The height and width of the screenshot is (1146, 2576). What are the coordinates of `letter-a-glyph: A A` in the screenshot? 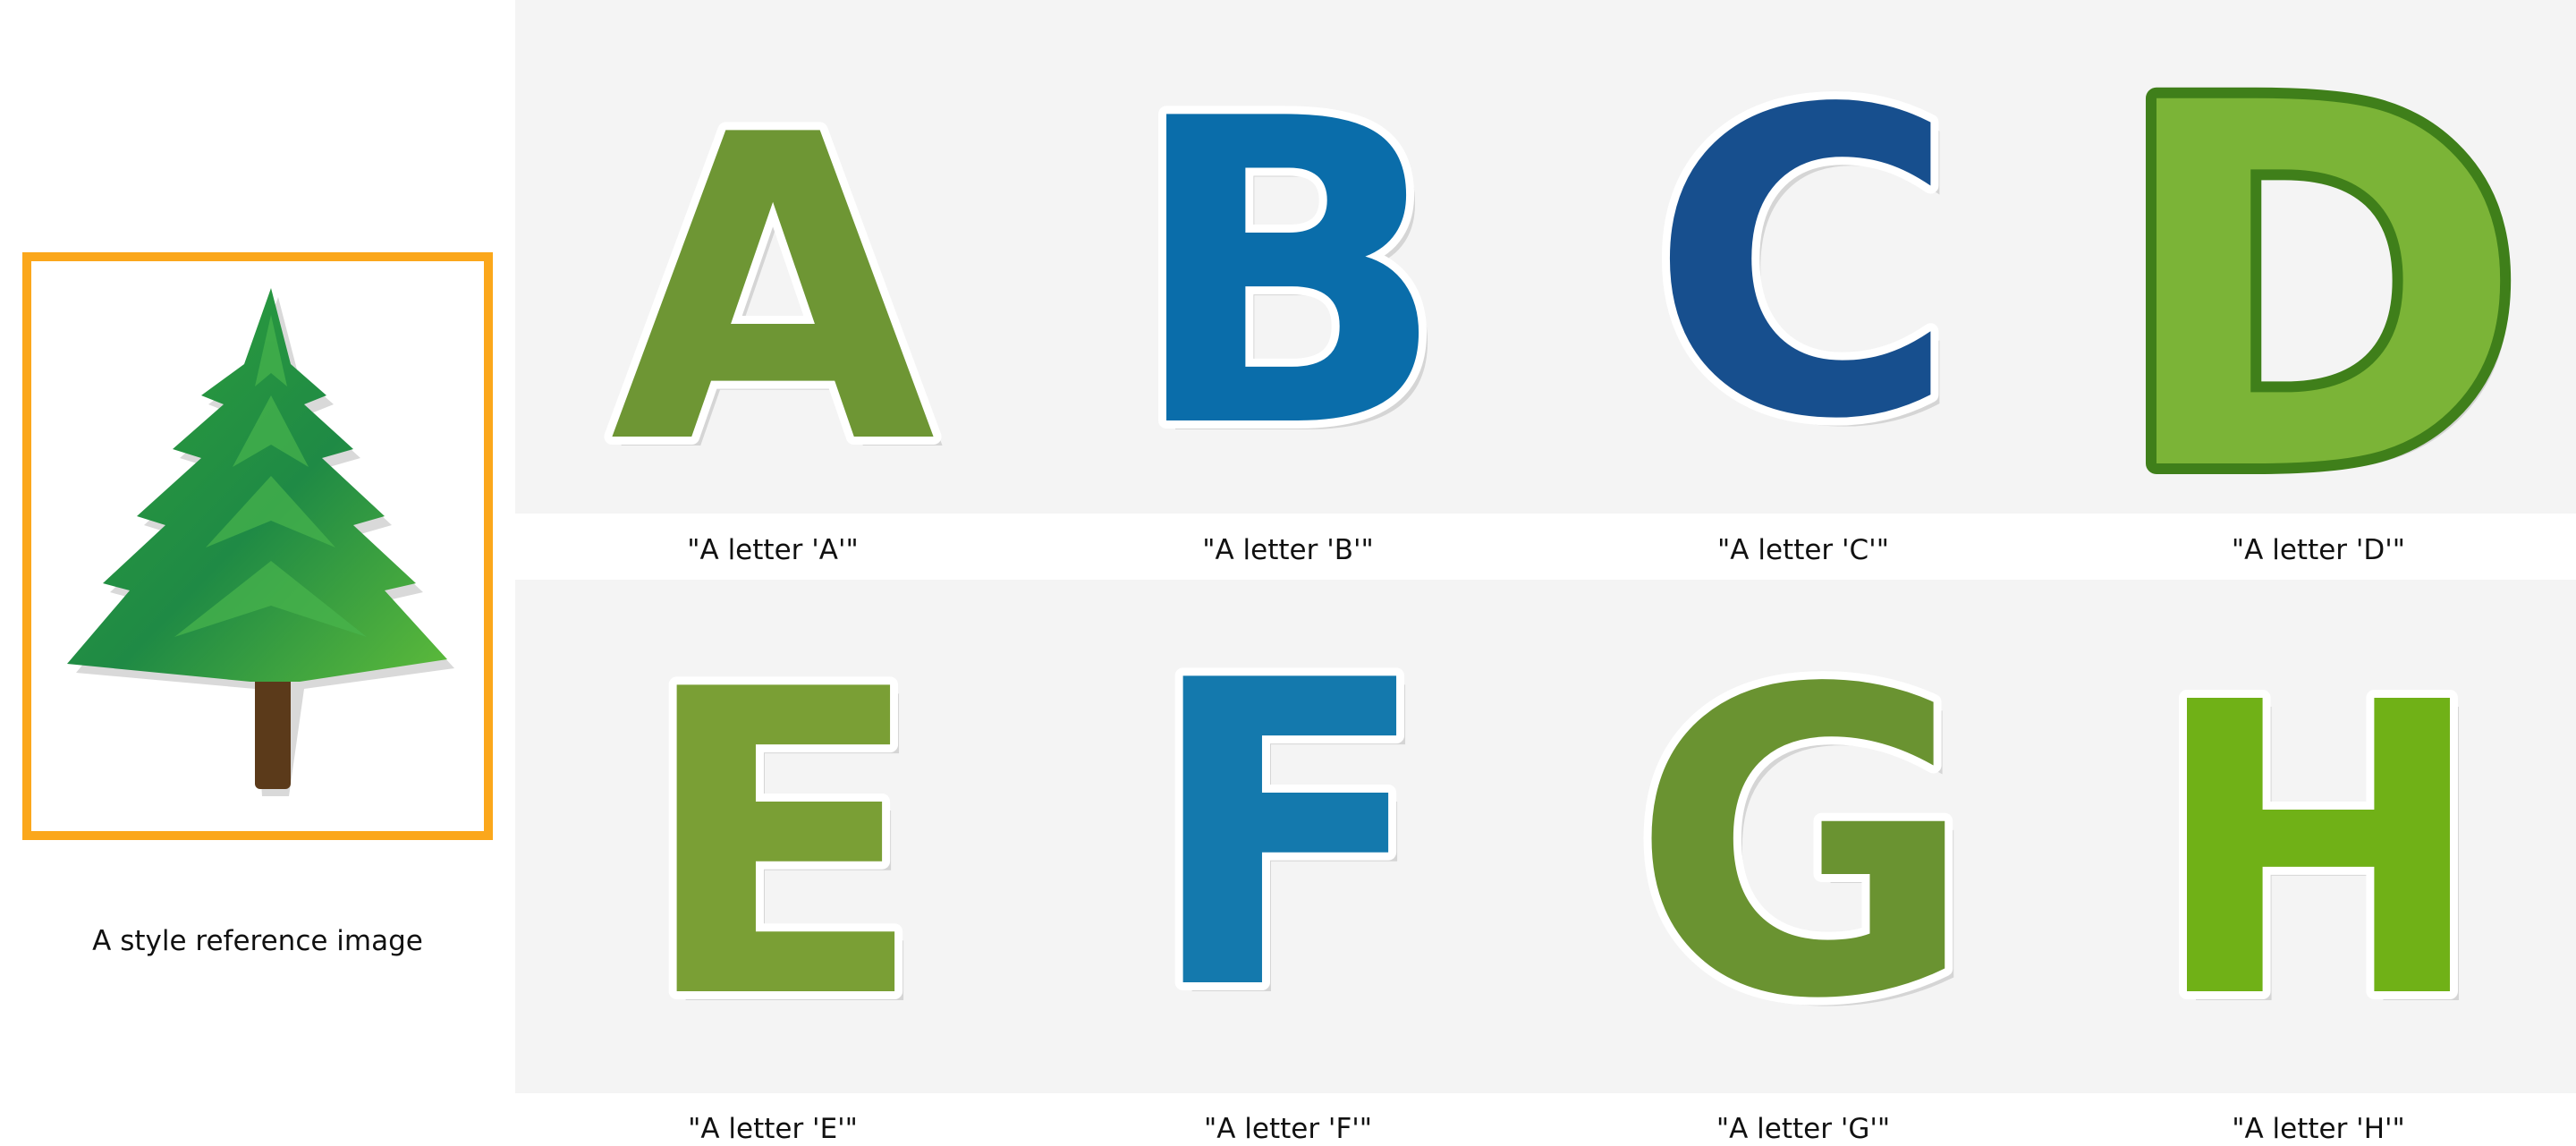 It's located at (774, 276).